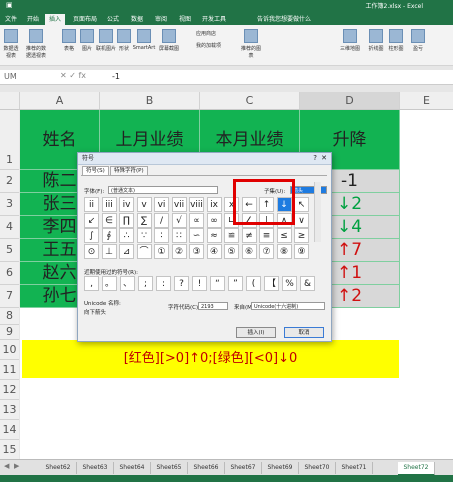 The height and width of the screenshot is (482, 453). I want to click on store-button: 应用商店, so click(211, 33).